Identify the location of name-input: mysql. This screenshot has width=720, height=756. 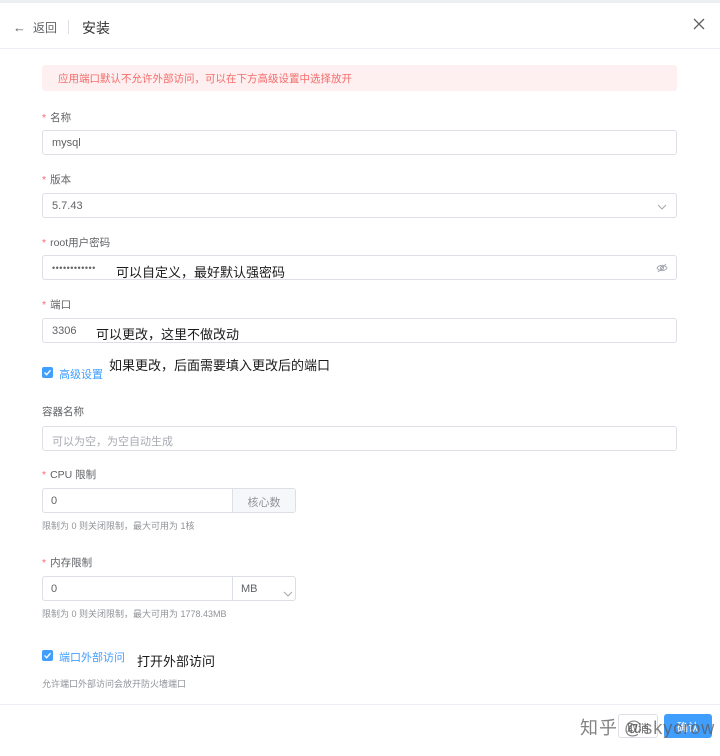
(359, 142).